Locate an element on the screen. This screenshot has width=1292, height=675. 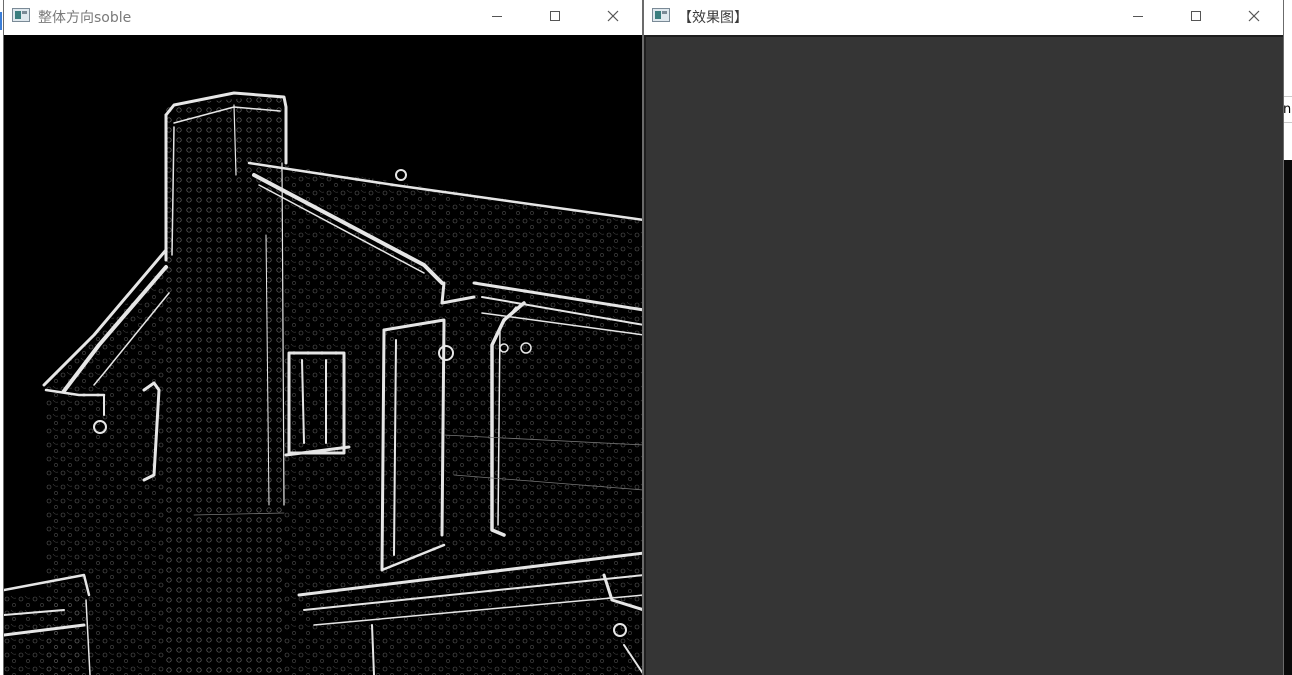
background-window-edge is located at coordinates (1, 21).